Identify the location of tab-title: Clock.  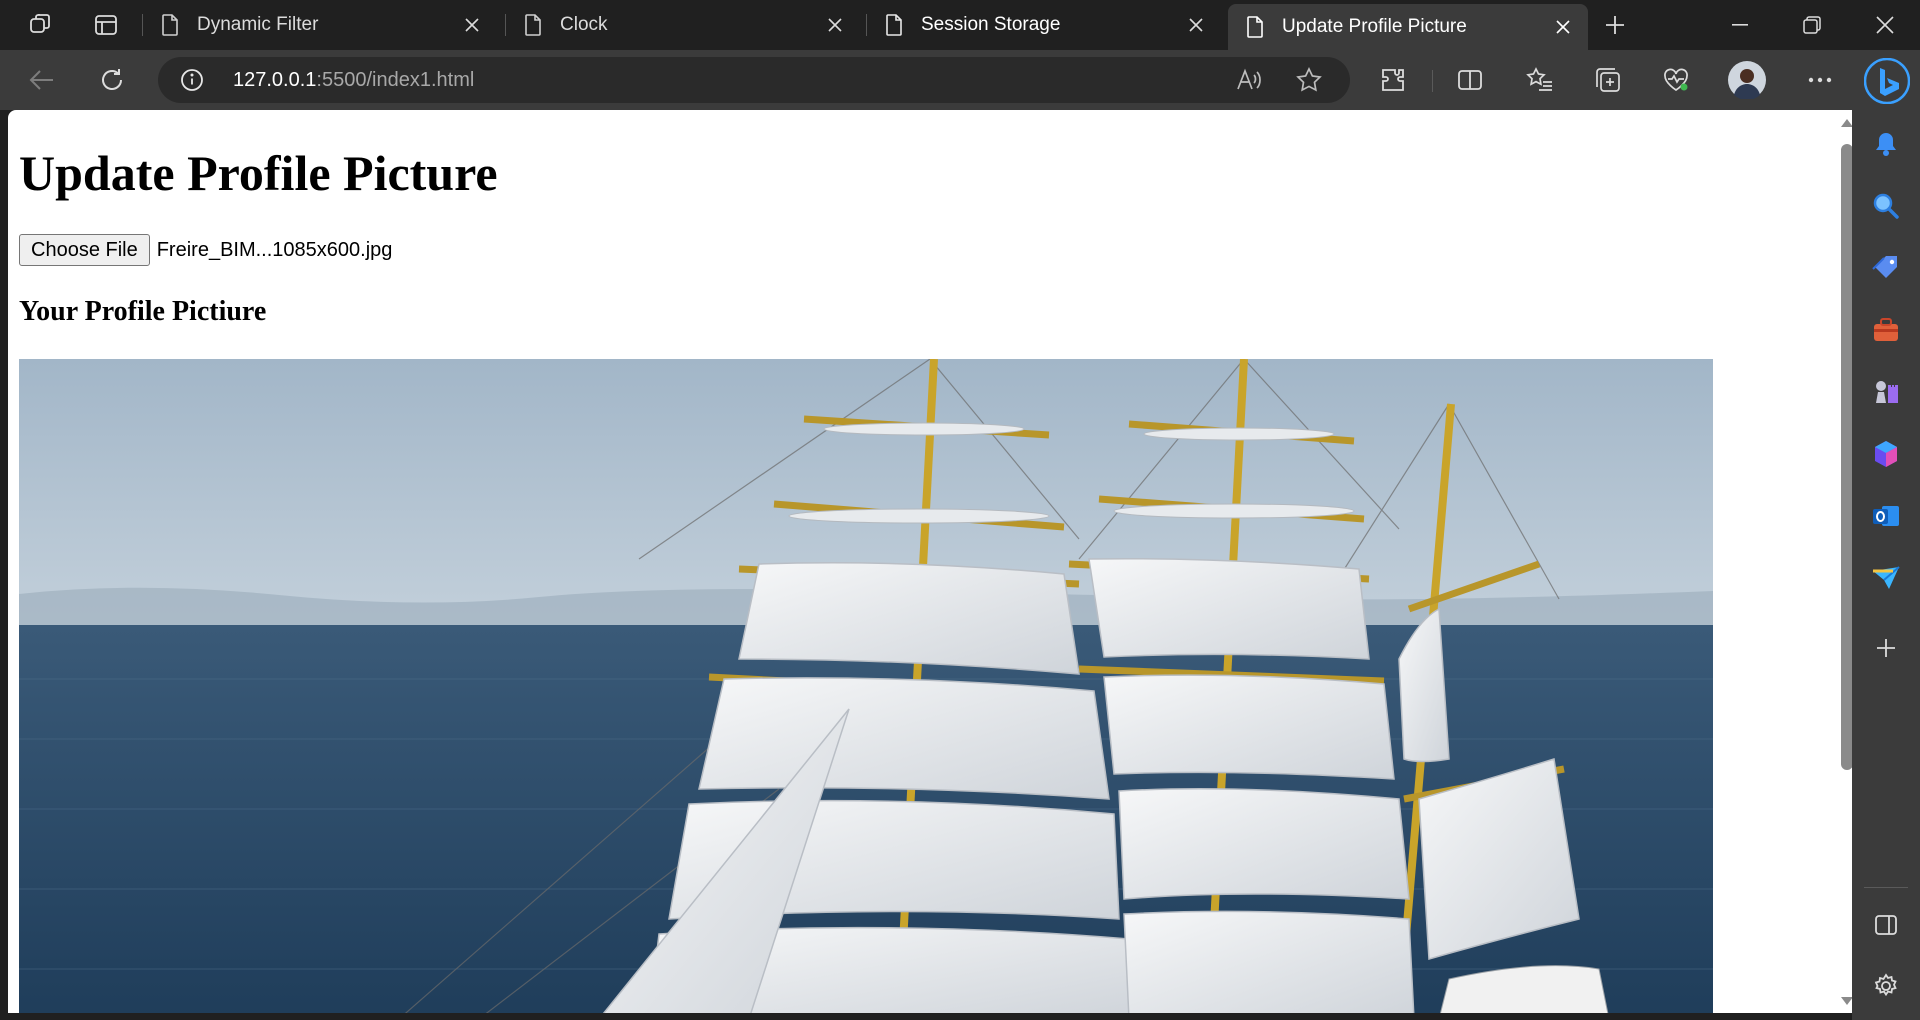
(584, 24).